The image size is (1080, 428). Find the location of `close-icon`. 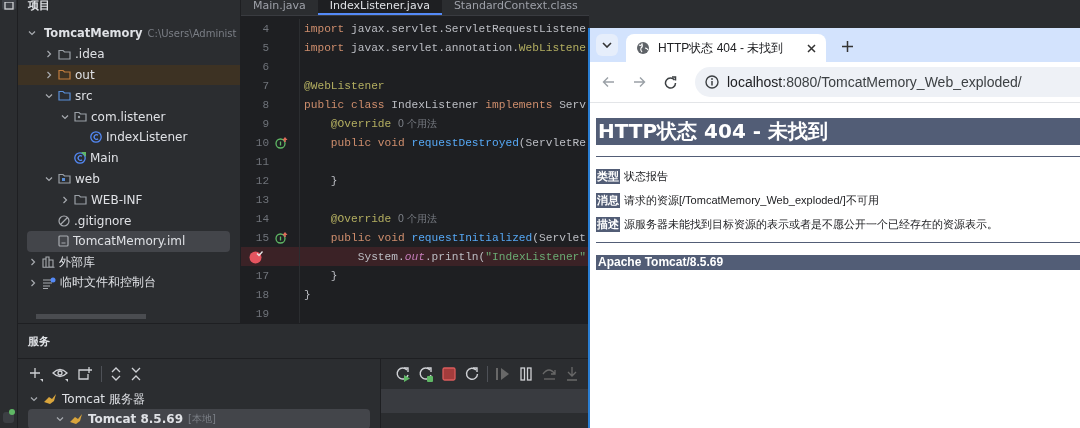

close-icon is located at coordinates (811, 48).